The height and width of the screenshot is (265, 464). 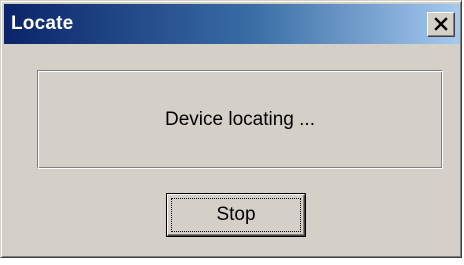 I want to click on stop-button: Stop, so click(x=236, y=215).